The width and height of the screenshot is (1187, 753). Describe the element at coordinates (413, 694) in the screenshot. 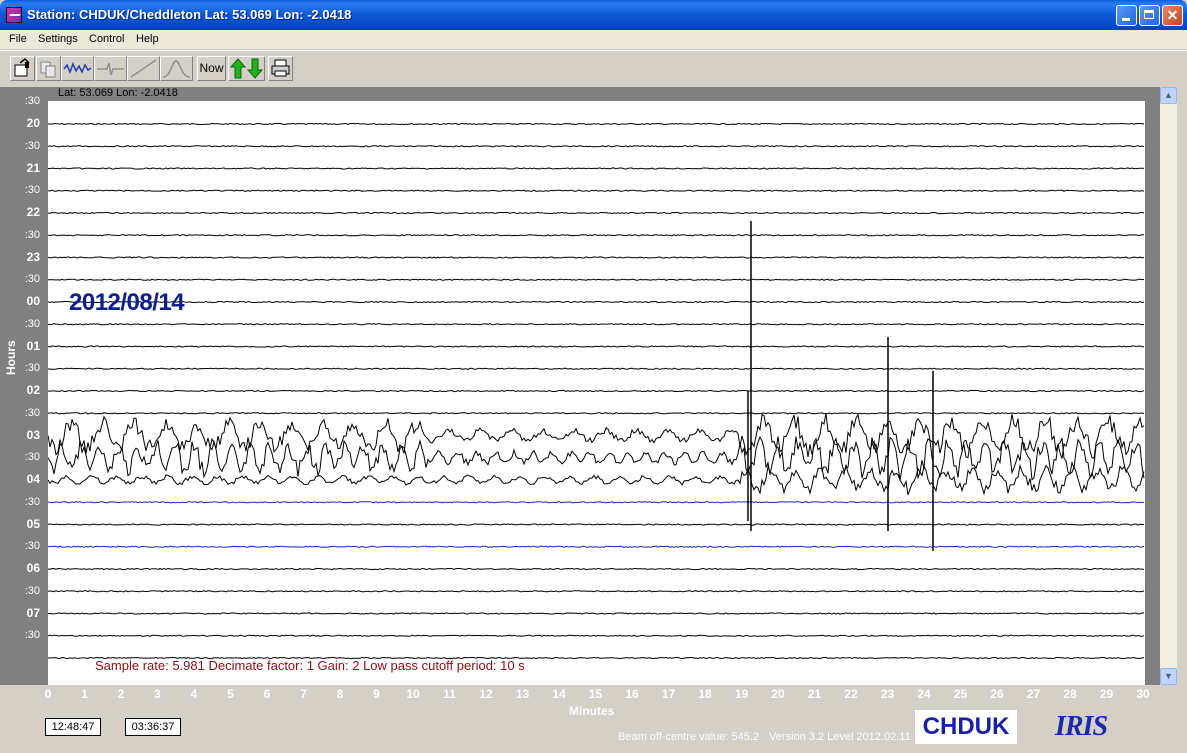

I see `x-tick-label: 10` at that location.